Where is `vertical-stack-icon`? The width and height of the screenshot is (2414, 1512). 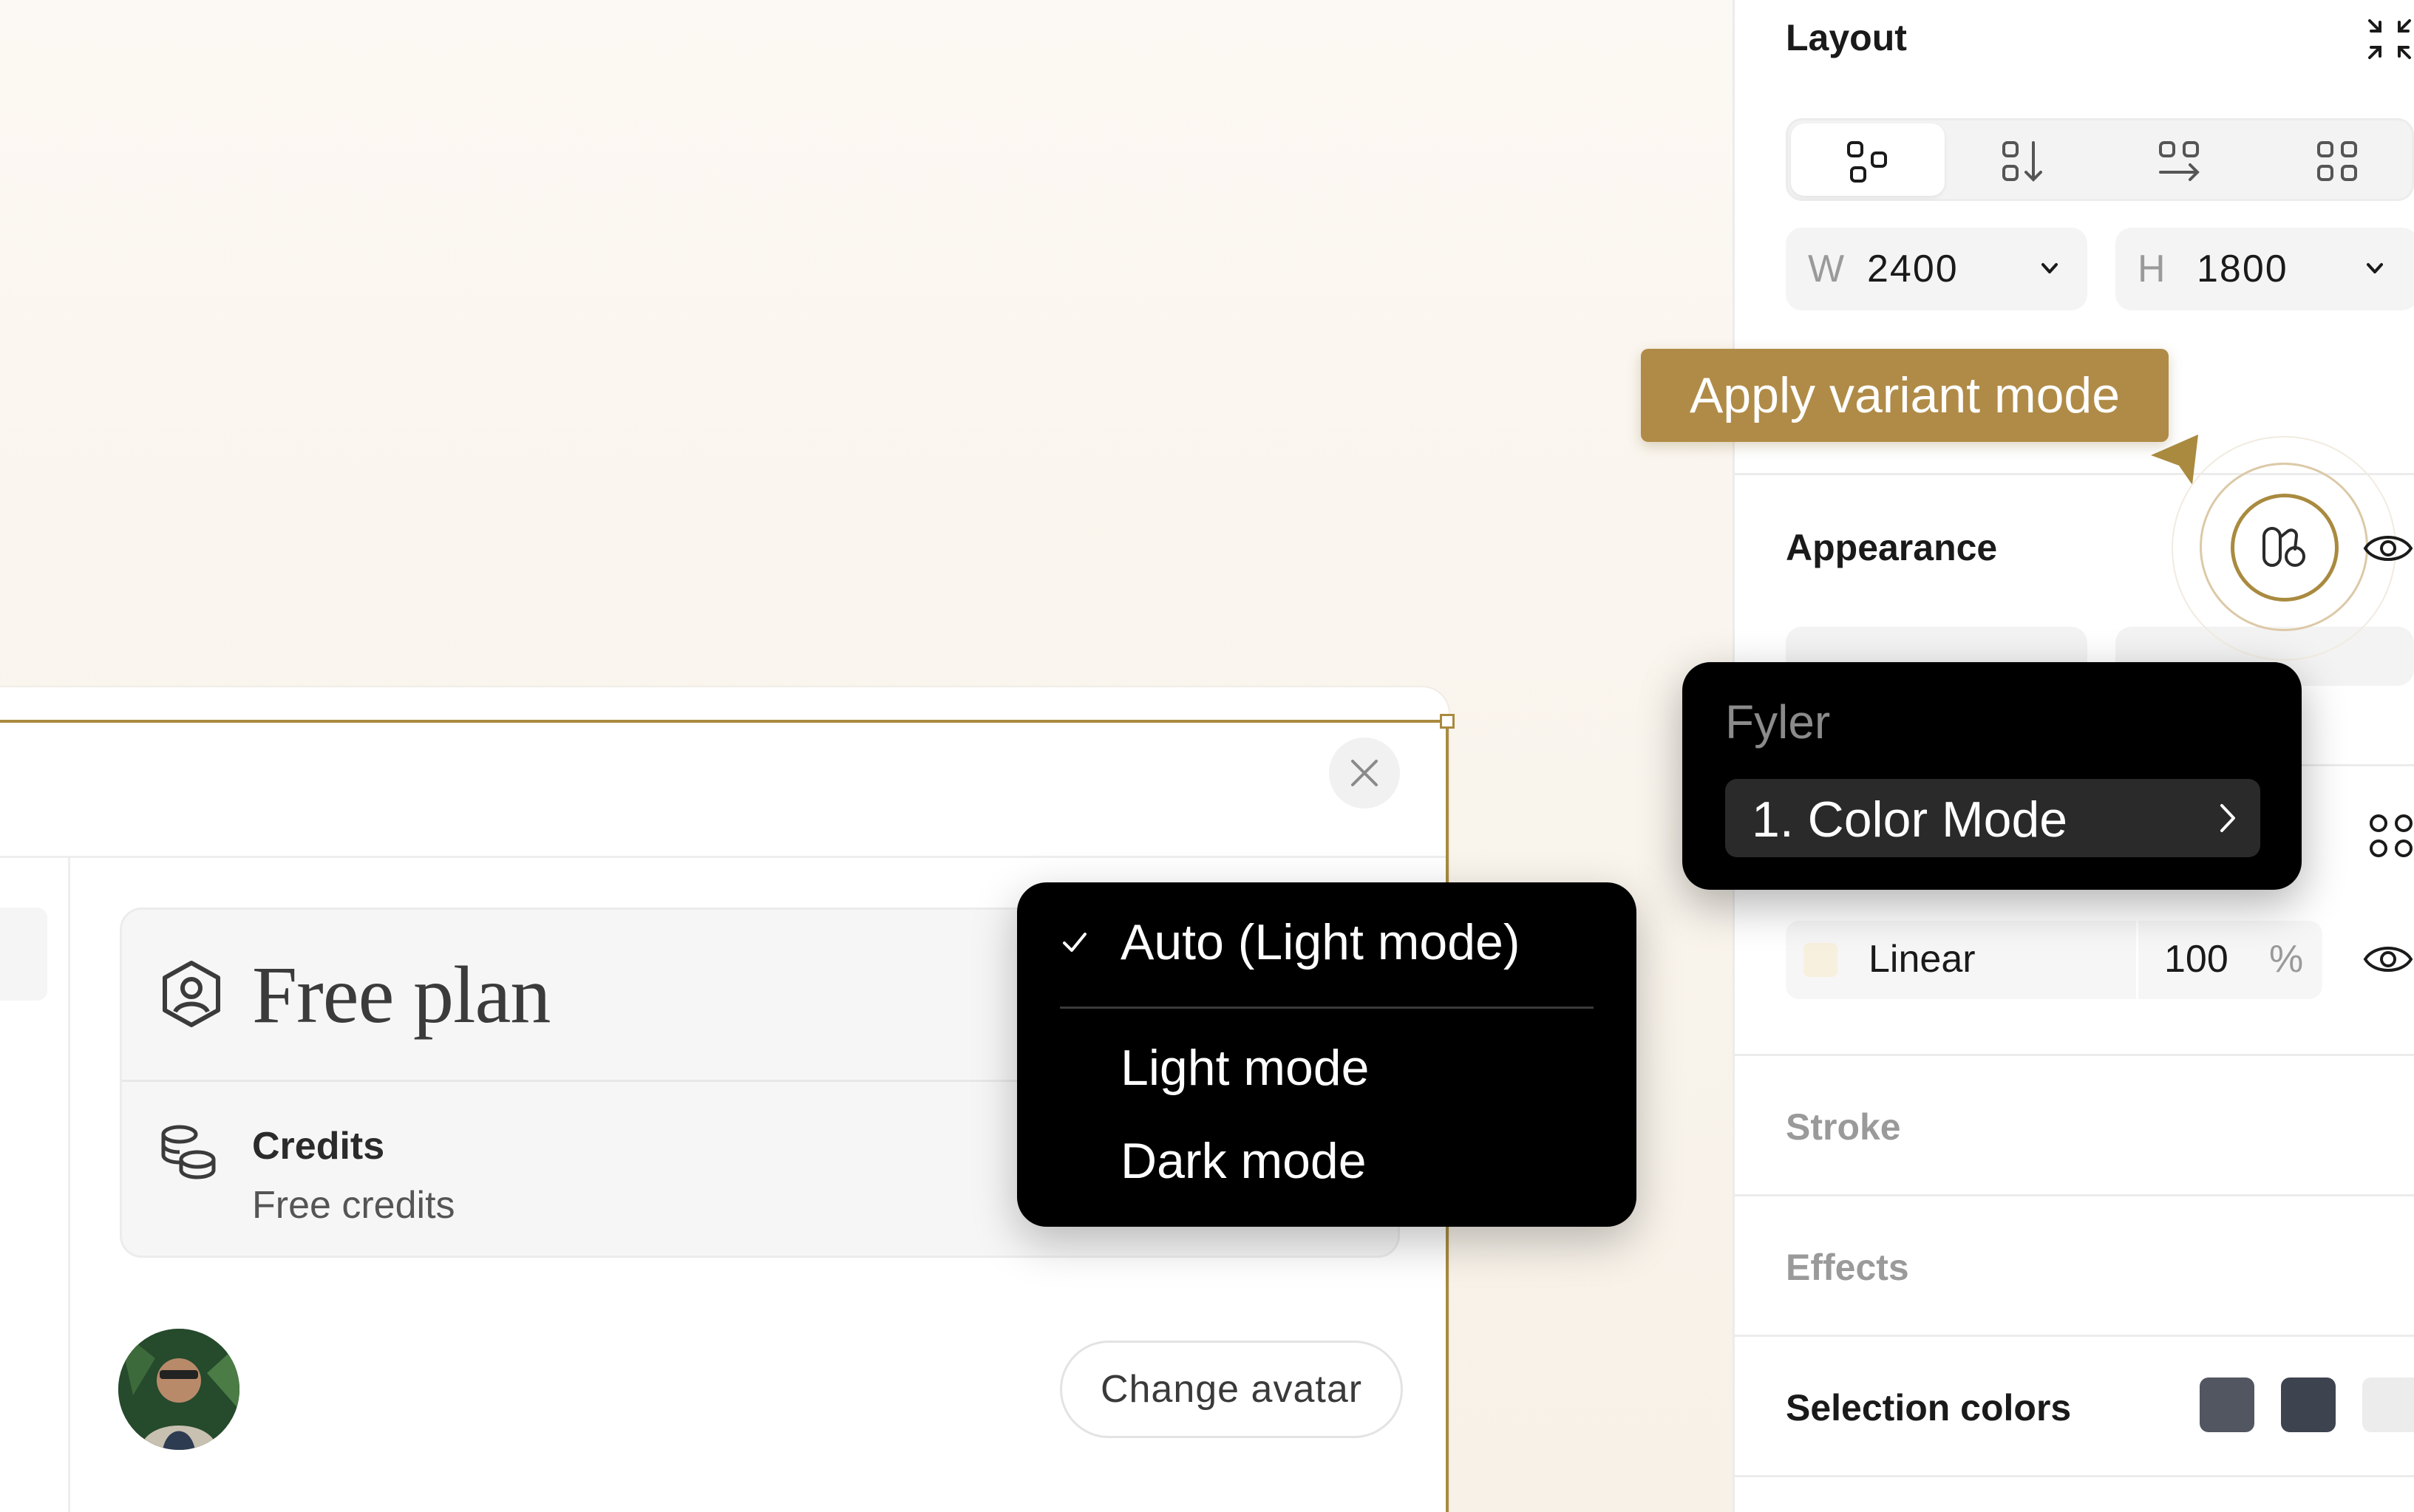
vertical-stack-icon is located at coordinates (2023, 162).